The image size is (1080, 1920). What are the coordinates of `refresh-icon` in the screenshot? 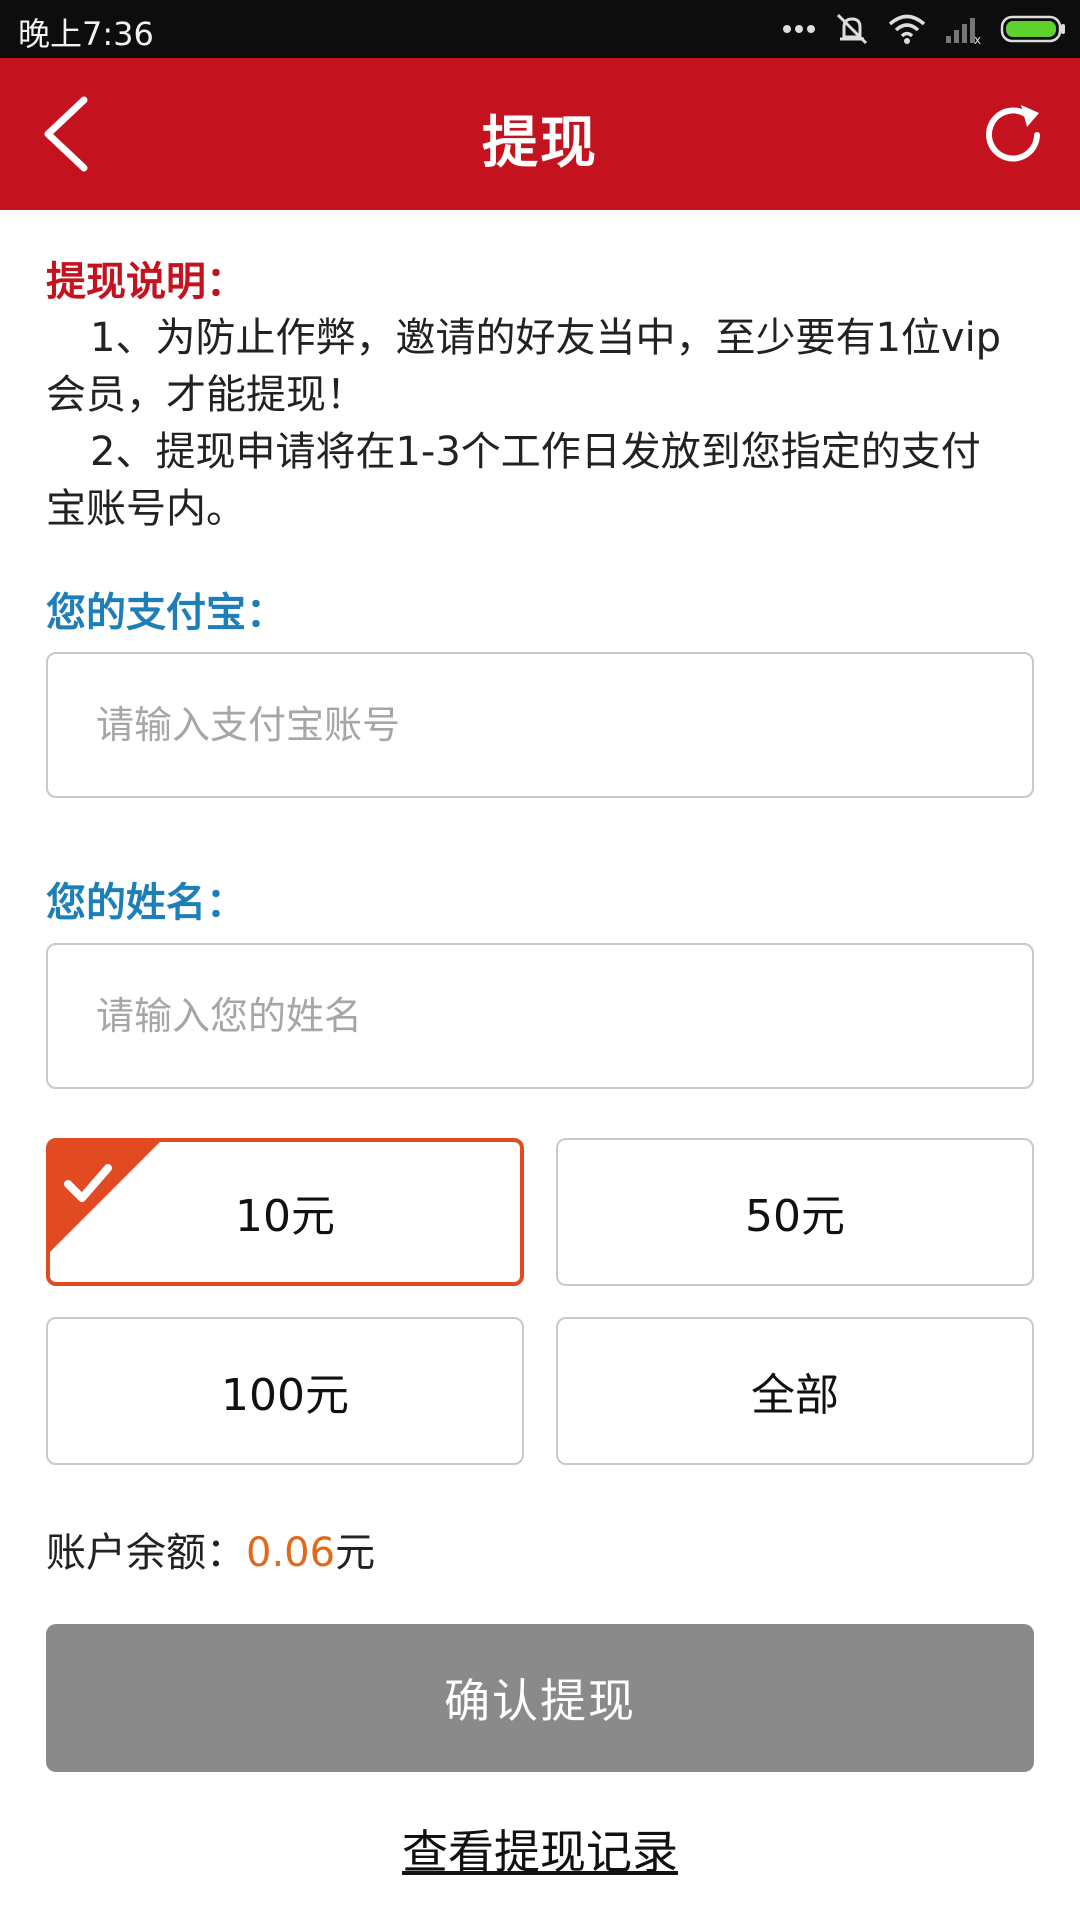 It's located at (1013, 133).